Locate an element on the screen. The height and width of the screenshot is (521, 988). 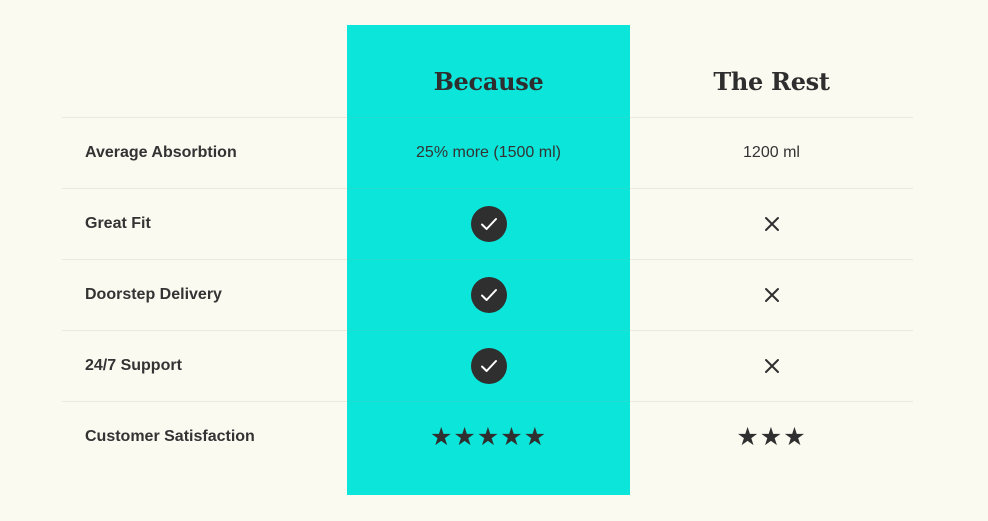
comparison-row-great-fit: Great Fit is located at coordinates (487, 223).